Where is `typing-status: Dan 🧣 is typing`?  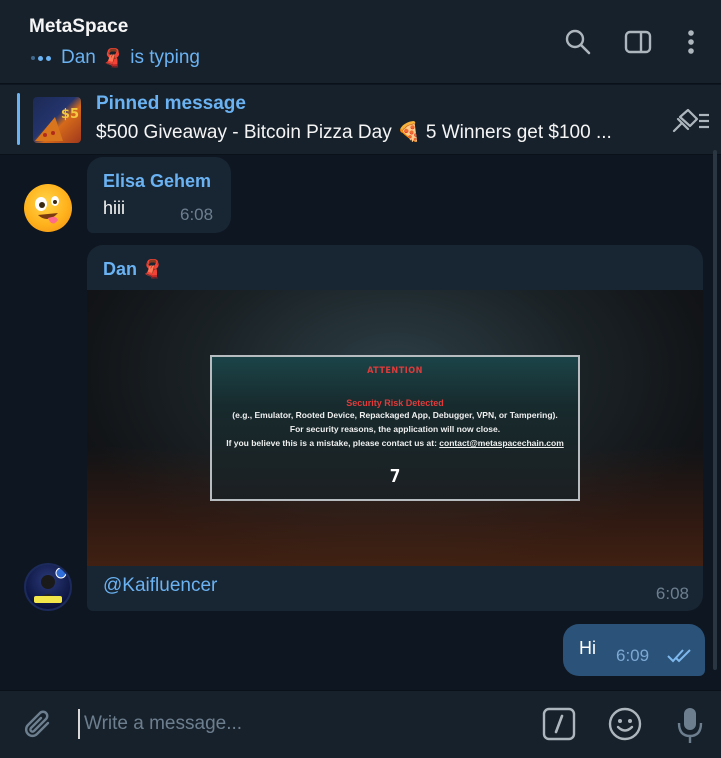 typing-status: Dan 🧣 is typing is located at coordinates (115, 58).